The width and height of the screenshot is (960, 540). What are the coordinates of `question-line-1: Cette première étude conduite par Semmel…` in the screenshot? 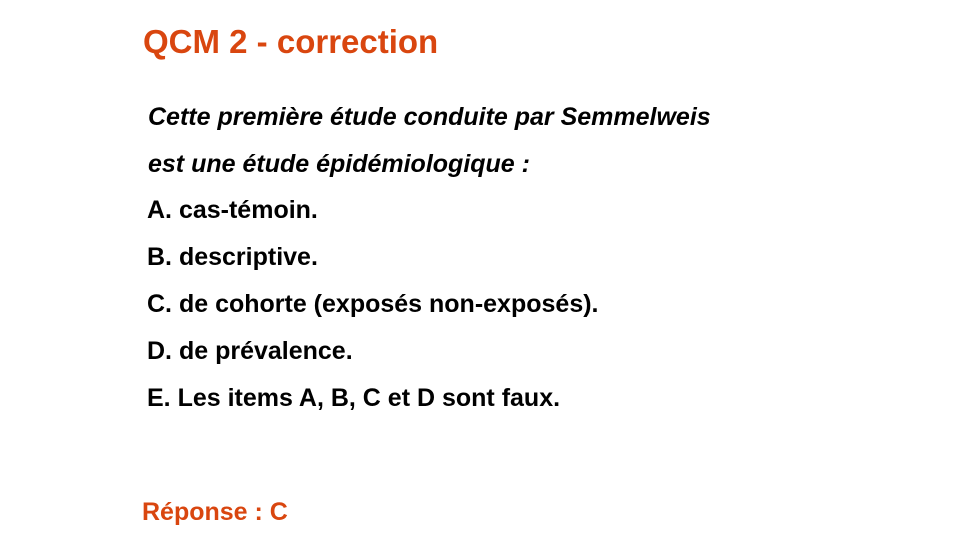 It's located at (429, 117).